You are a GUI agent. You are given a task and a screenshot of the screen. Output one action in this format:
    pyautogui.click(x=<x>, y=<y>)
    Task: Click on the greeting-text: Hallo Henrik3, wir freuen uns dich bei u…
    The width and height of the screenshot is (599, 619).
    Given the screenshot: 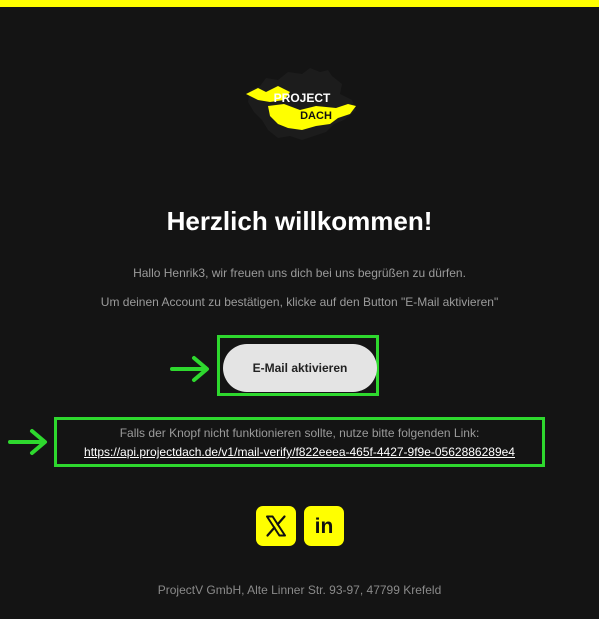 What is the action you would take?
    pyautogui.click(x=299, y=273)
    